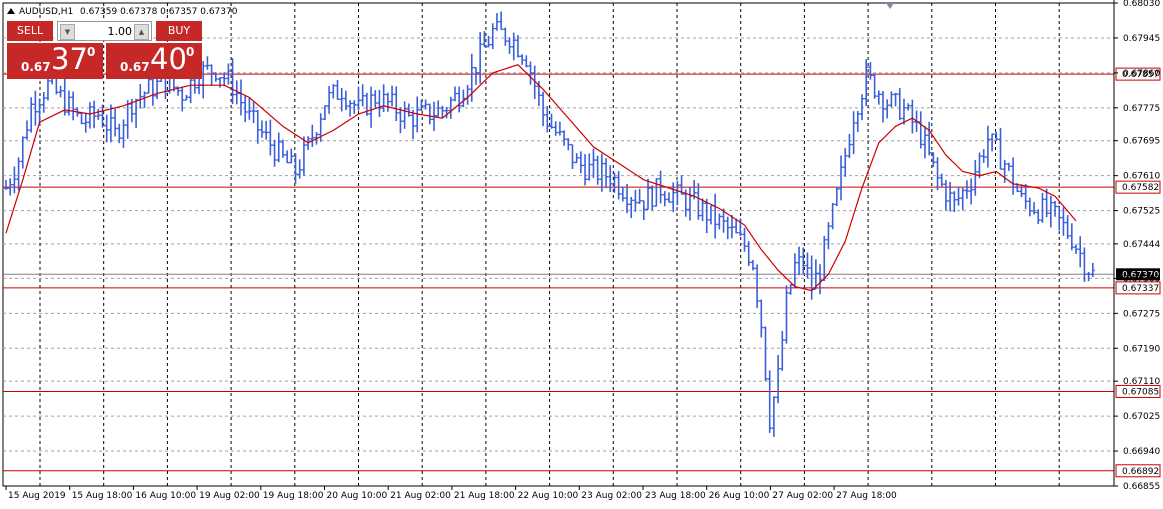  What do you see at coordinates (484, 496) in the screenshot?
I see `x-tick-label: 21 Aug 18:00` at bounding box center [484, 496].